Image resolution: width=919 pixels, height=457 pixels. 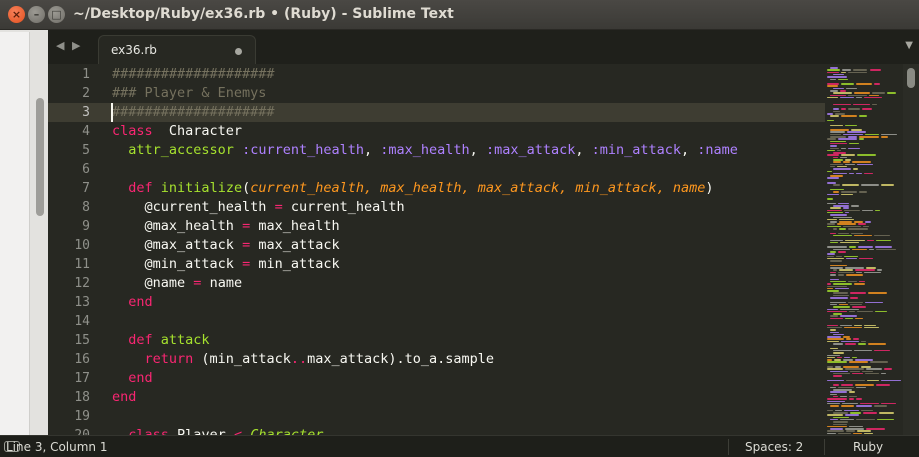 I want to click on code-token: :min_attack, so click(x=636, y=150).